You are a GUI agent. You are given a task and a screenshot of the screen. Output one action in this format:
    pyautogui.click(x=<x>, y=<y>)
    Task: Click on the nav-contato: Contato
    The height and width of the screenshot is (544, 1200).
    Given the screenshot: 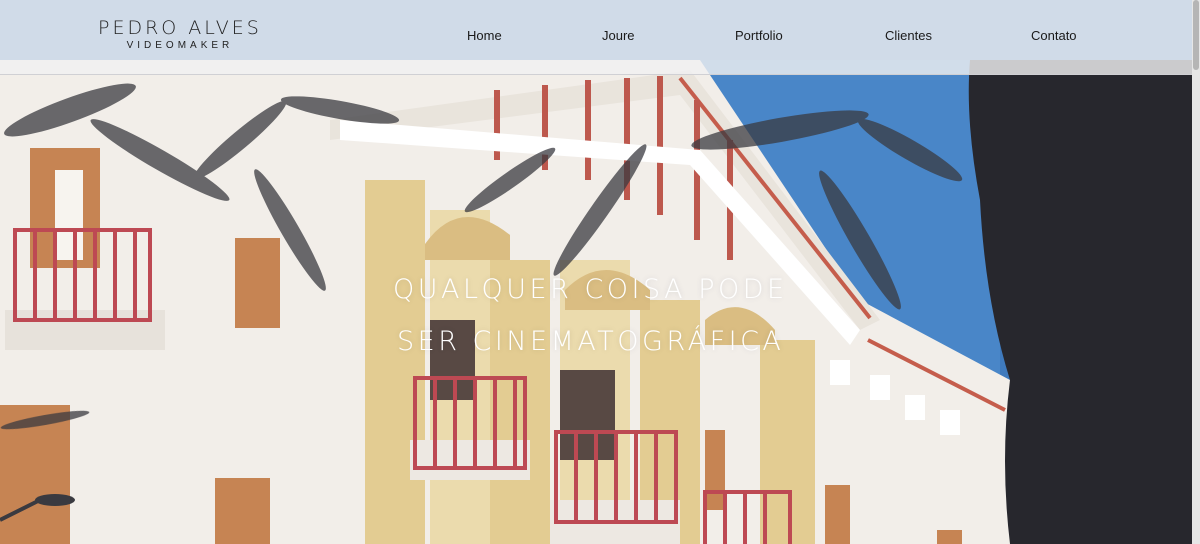 What is the action you would take?
    pyautogui.click(x=1054, y=35)
    